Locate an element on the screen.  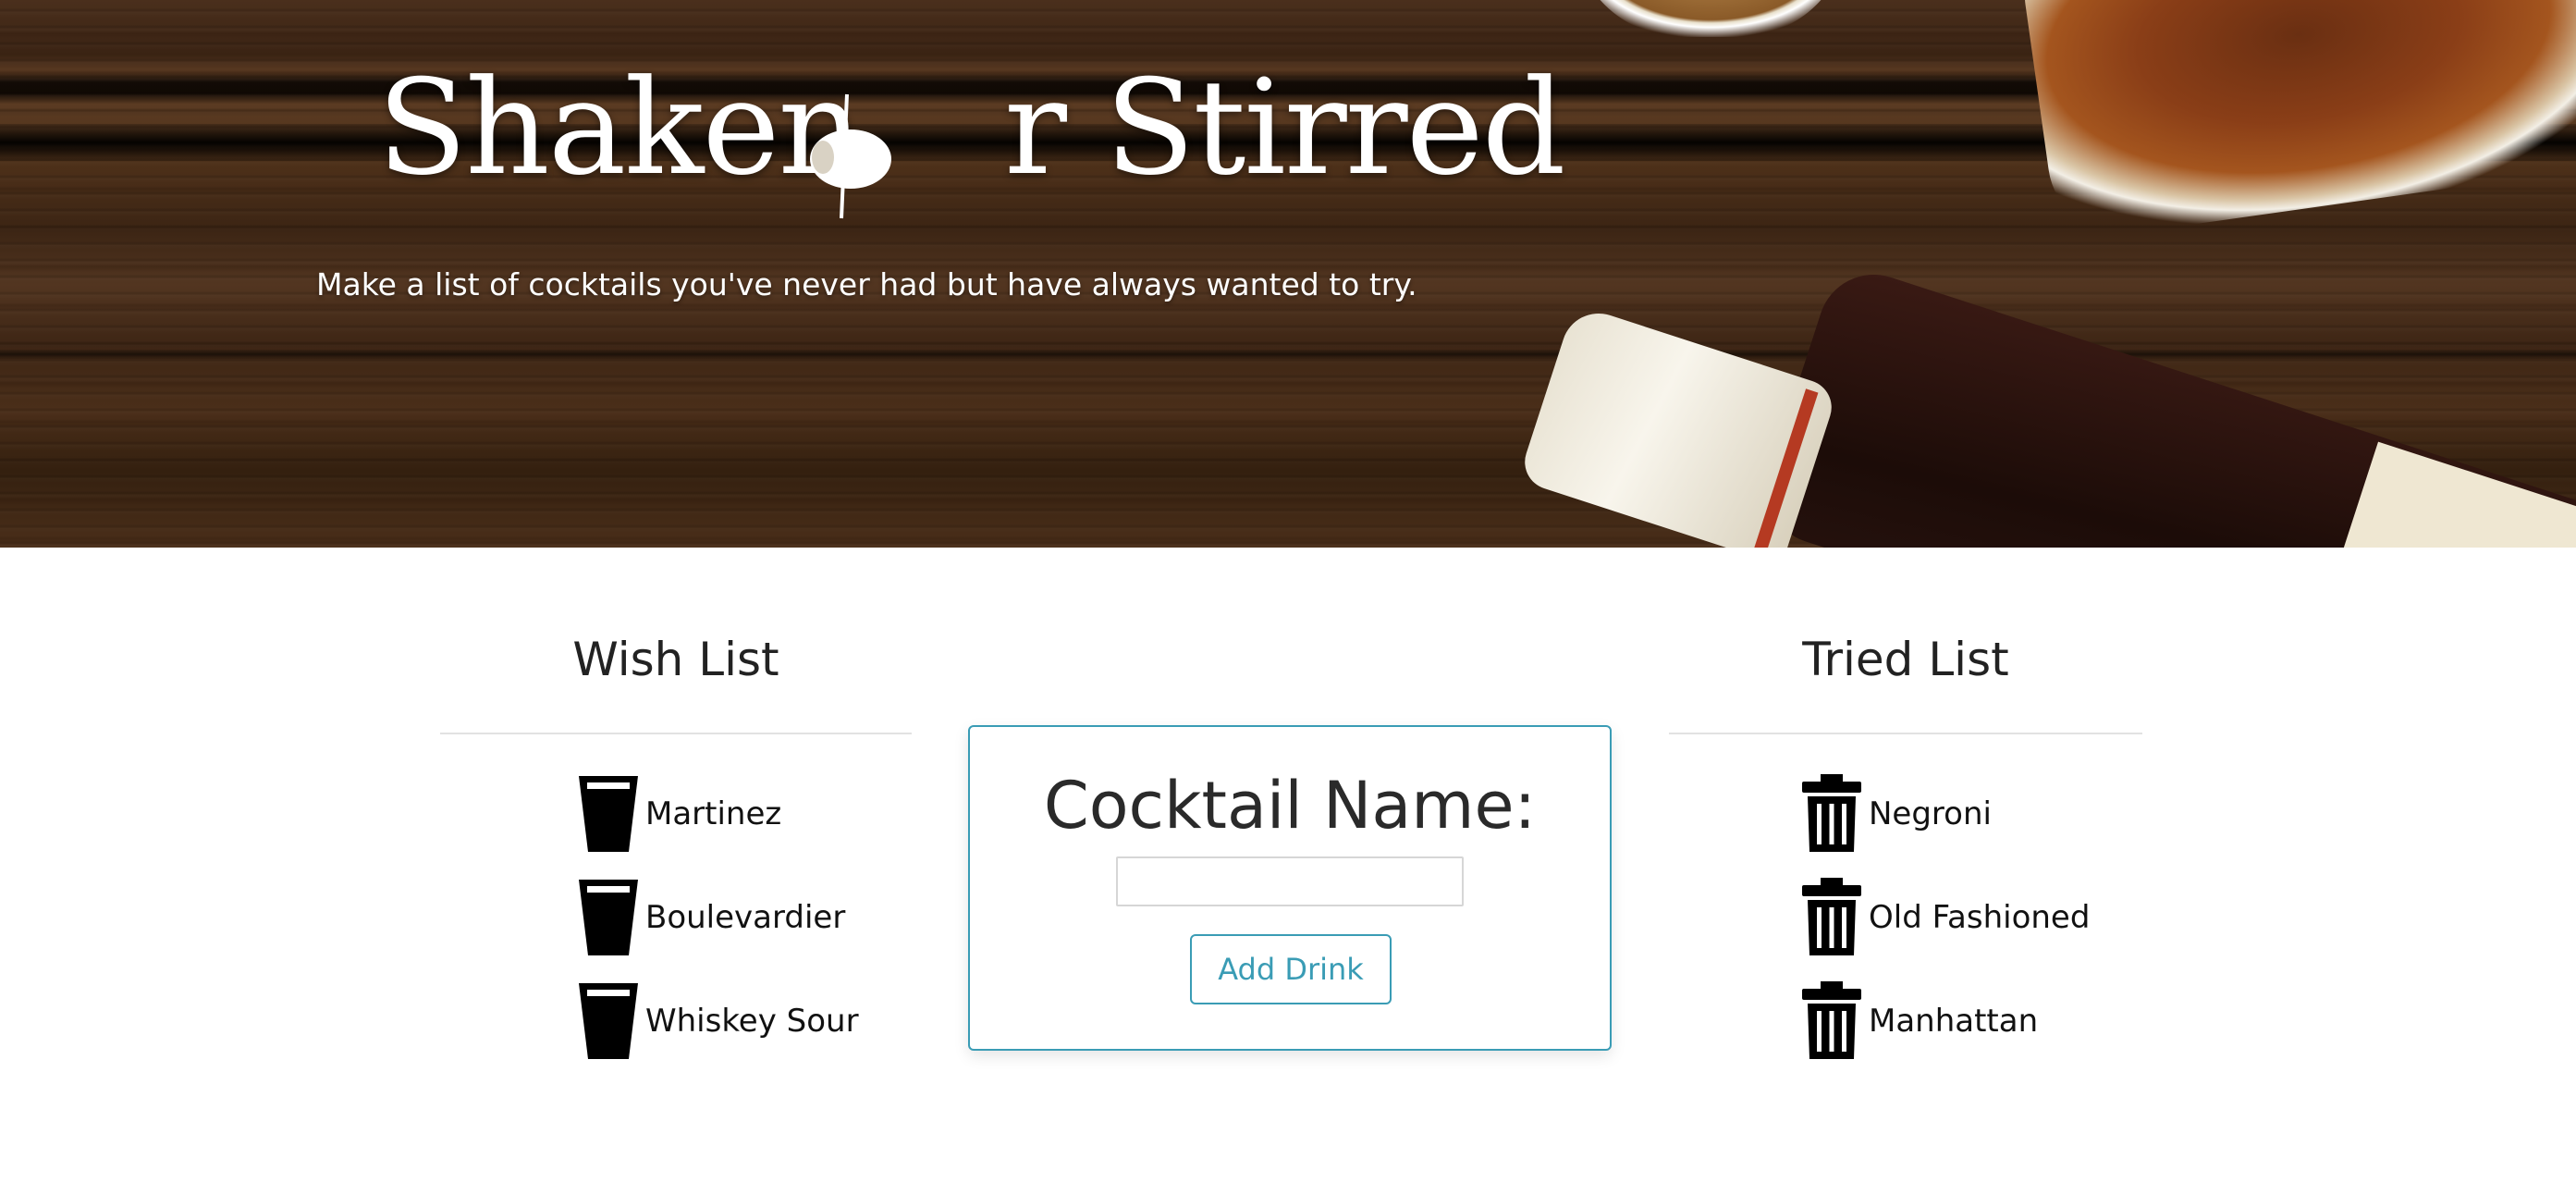
add-drink-form: Cocktail Name: Add Drink is located at coordinates (1290, 888).